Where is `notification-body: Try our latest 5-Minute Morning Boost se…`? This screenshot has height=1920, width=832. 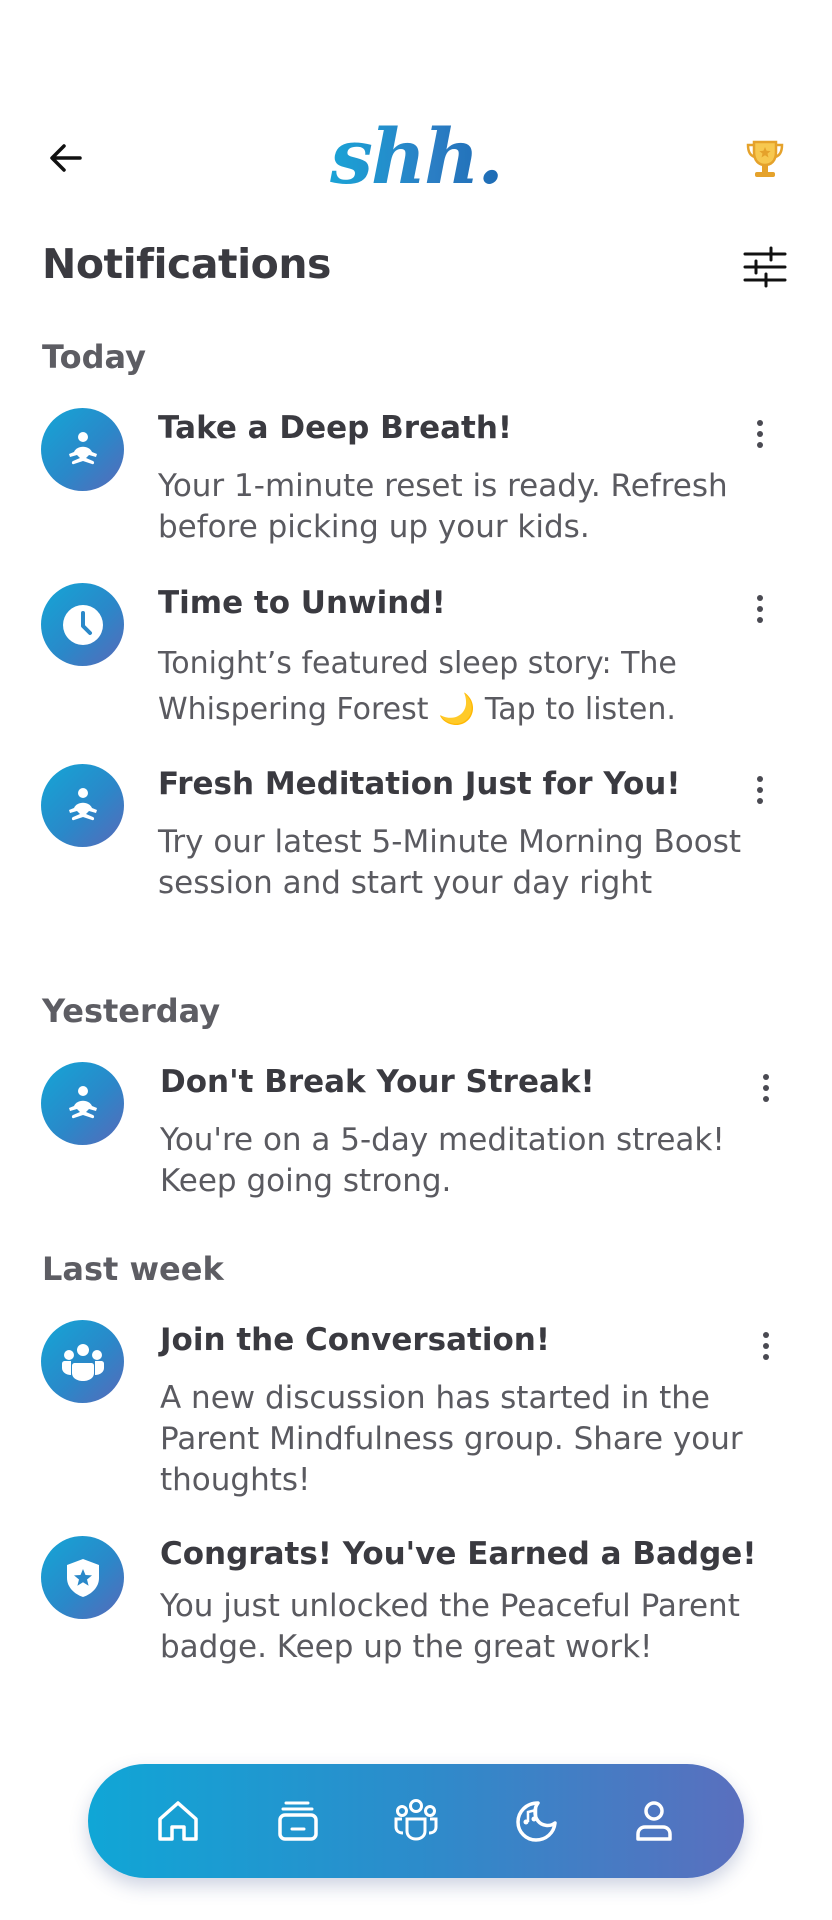
notification-body: Try our latest 5-Minute Morning Boost se… is located at coordinates (450, 862).